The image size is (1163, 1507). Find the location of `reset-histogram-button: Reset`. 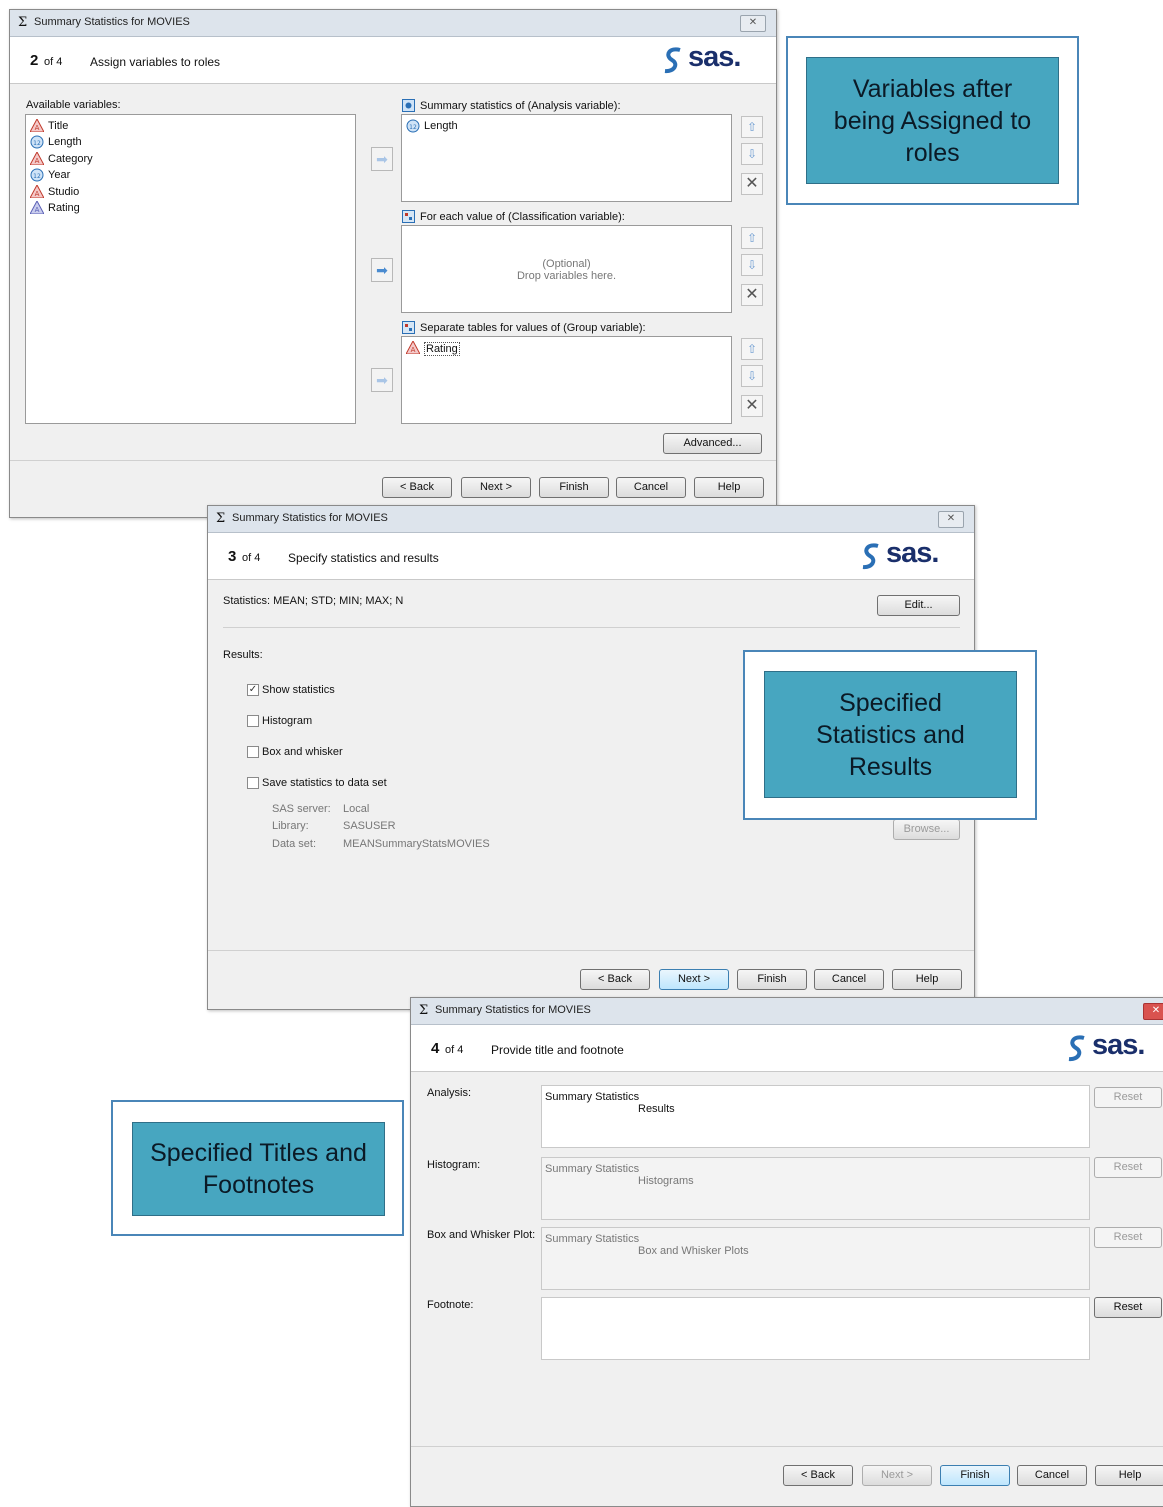

reset-histogram-button: Reset is located at coordinates (1128, 1167).